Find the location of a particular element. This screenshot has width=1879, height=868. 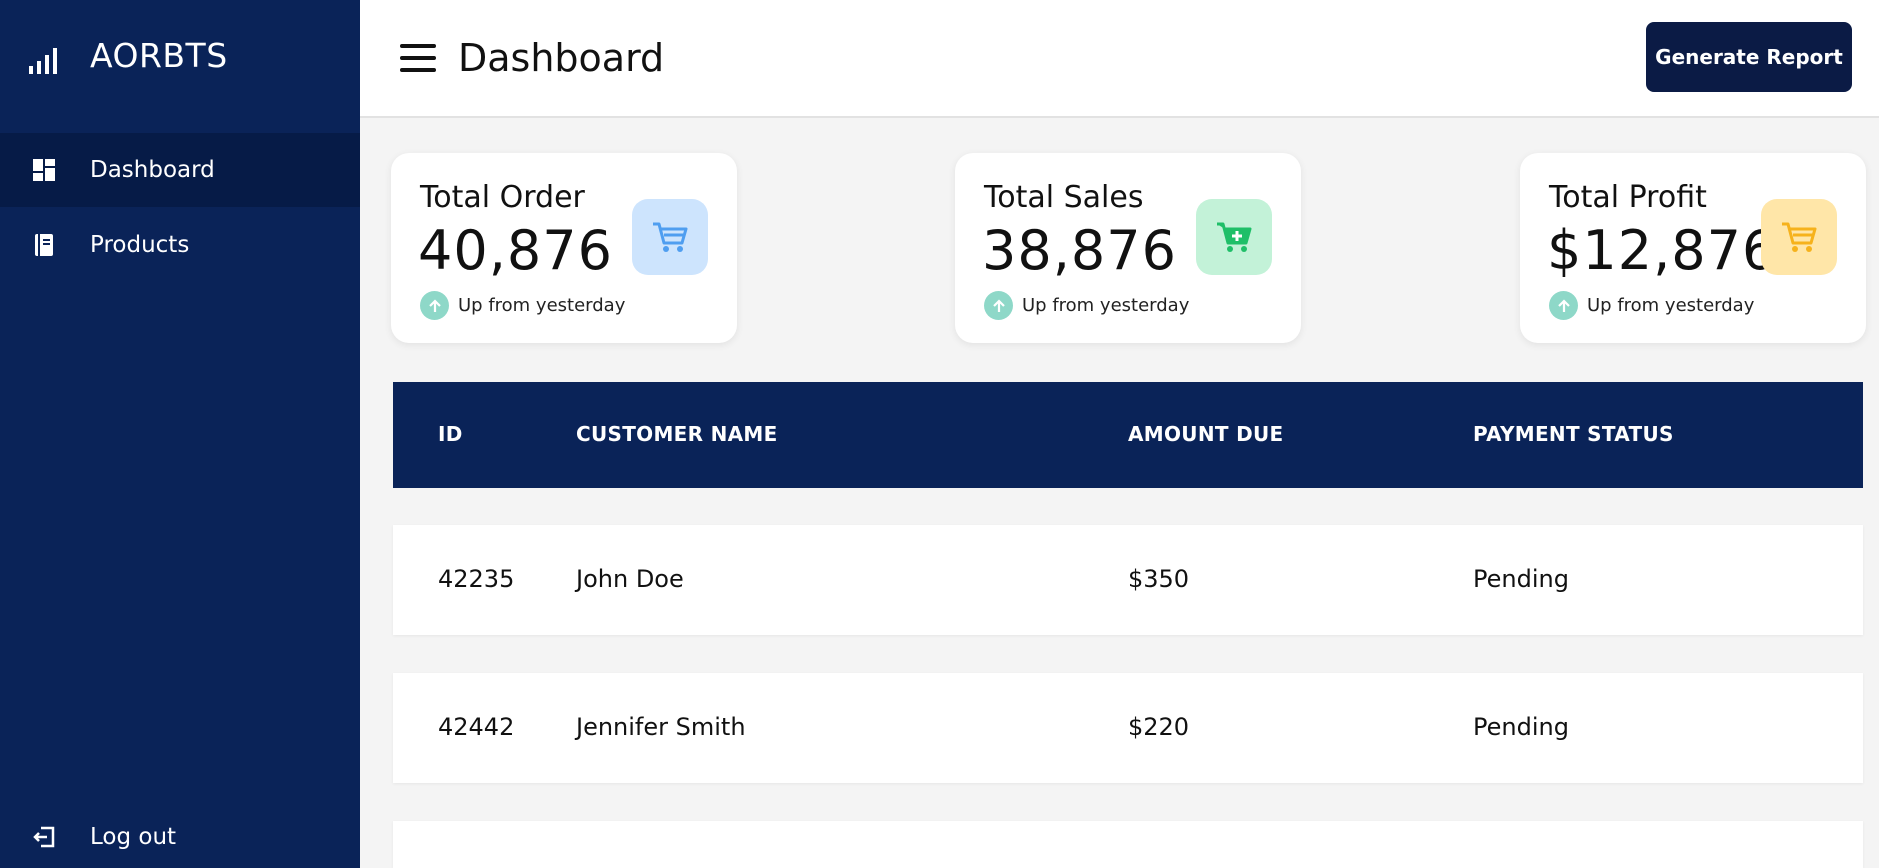

notebook-icon is located at coordinates (44, 245).